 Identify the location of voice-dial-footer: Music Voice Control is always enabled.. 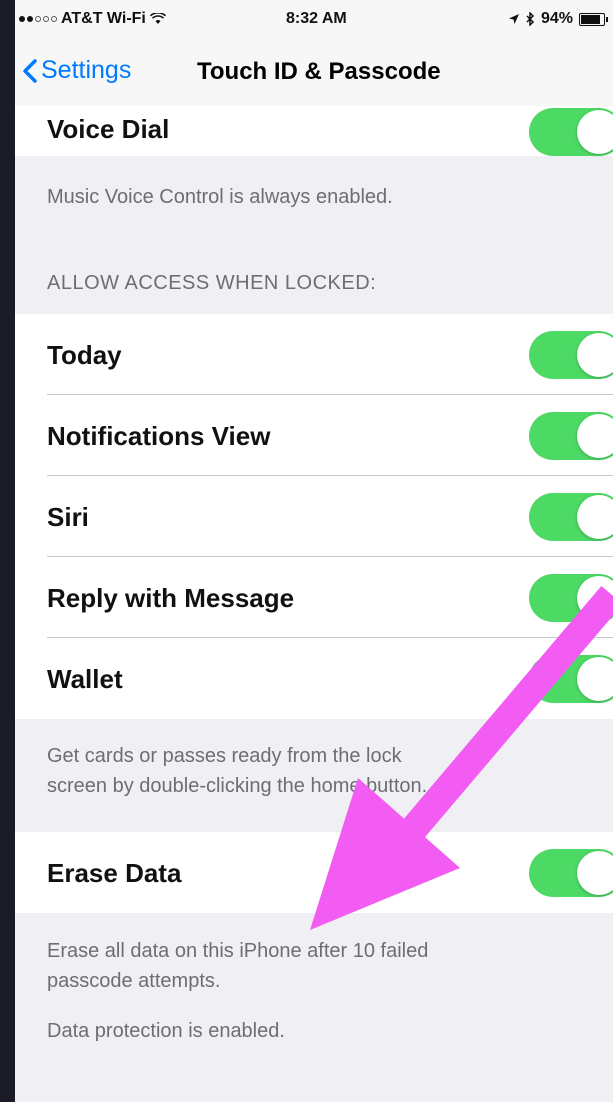
(220, 197).